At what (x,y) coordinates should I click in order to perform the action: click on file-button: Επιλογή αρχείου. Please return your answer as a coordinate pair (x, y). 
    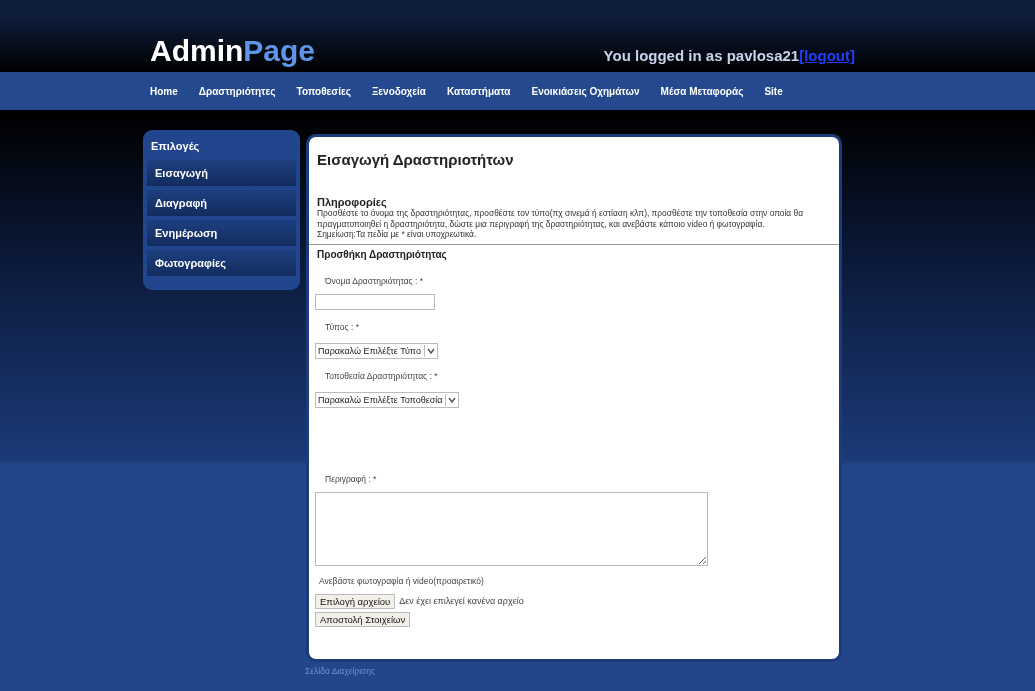
    Looking at the image, I should click on (355, 601).